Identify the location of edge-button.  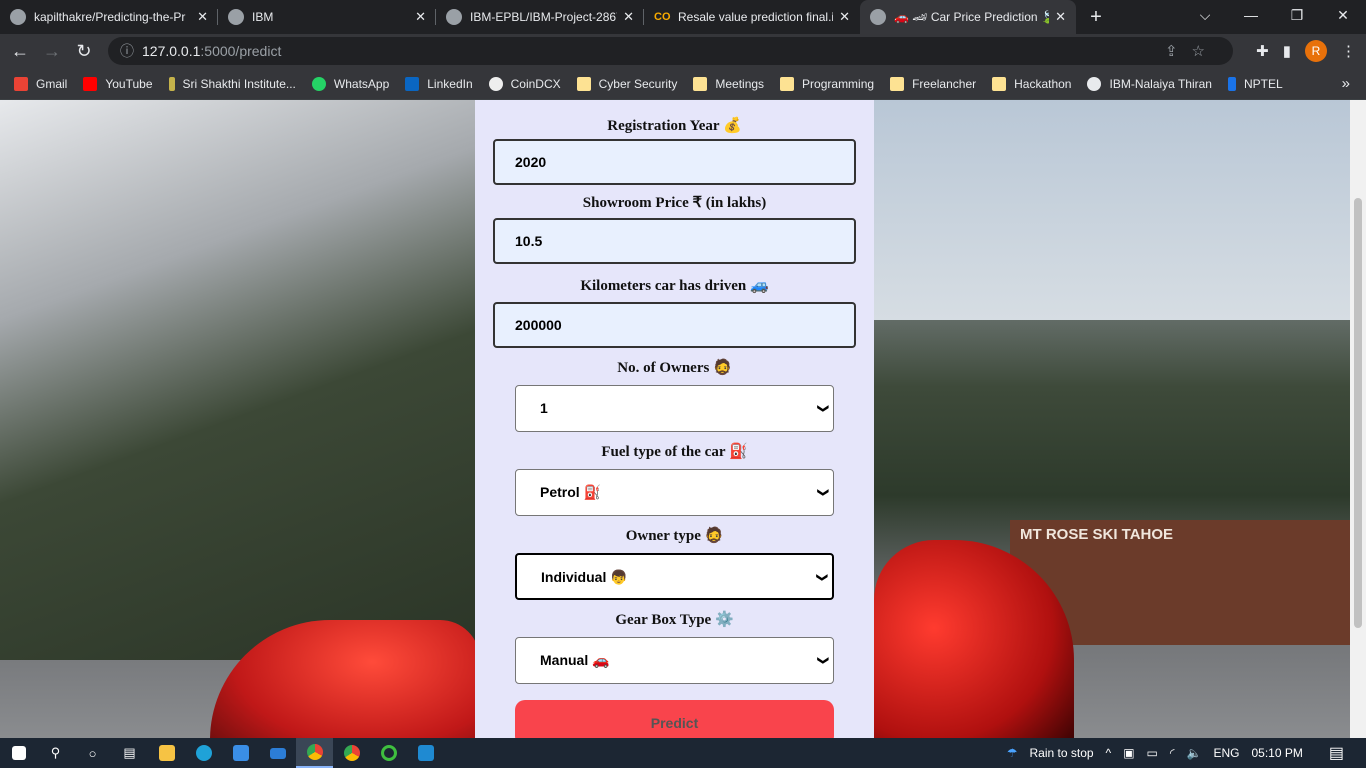
(203, 753).